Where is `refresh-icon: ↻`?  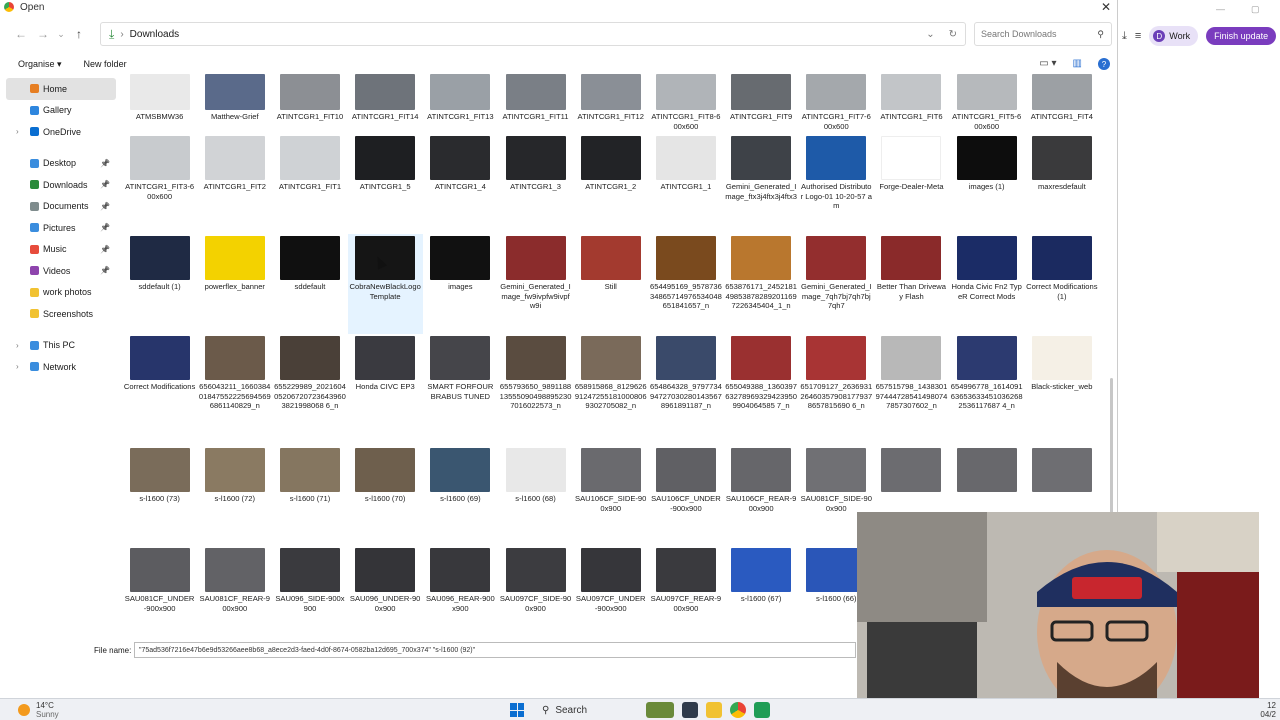
refresh-icon: ↻ is located at coordinates (953, 34).